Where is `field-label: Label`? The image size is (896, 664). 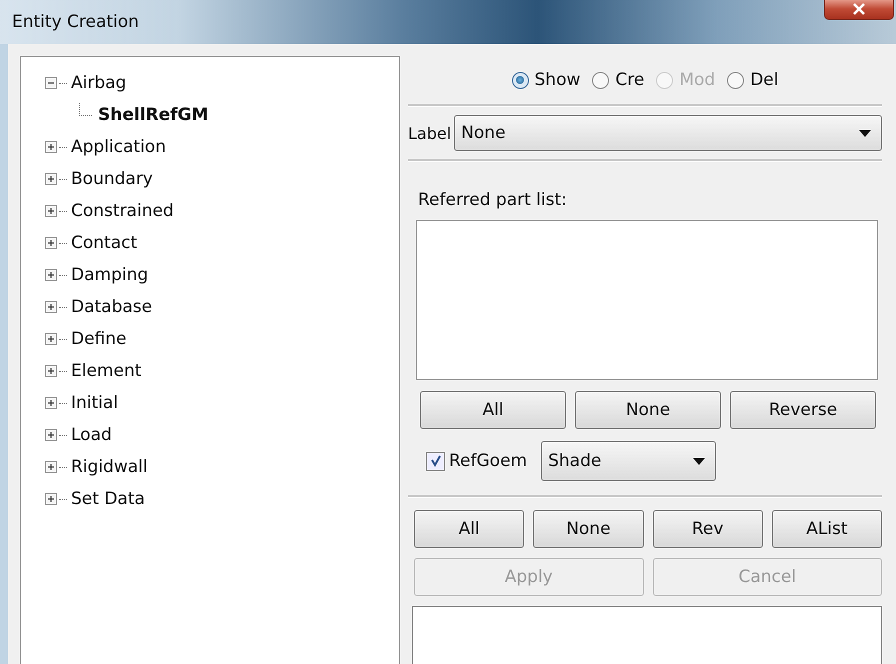
field-label: Label is located at coordinates (430, 133).